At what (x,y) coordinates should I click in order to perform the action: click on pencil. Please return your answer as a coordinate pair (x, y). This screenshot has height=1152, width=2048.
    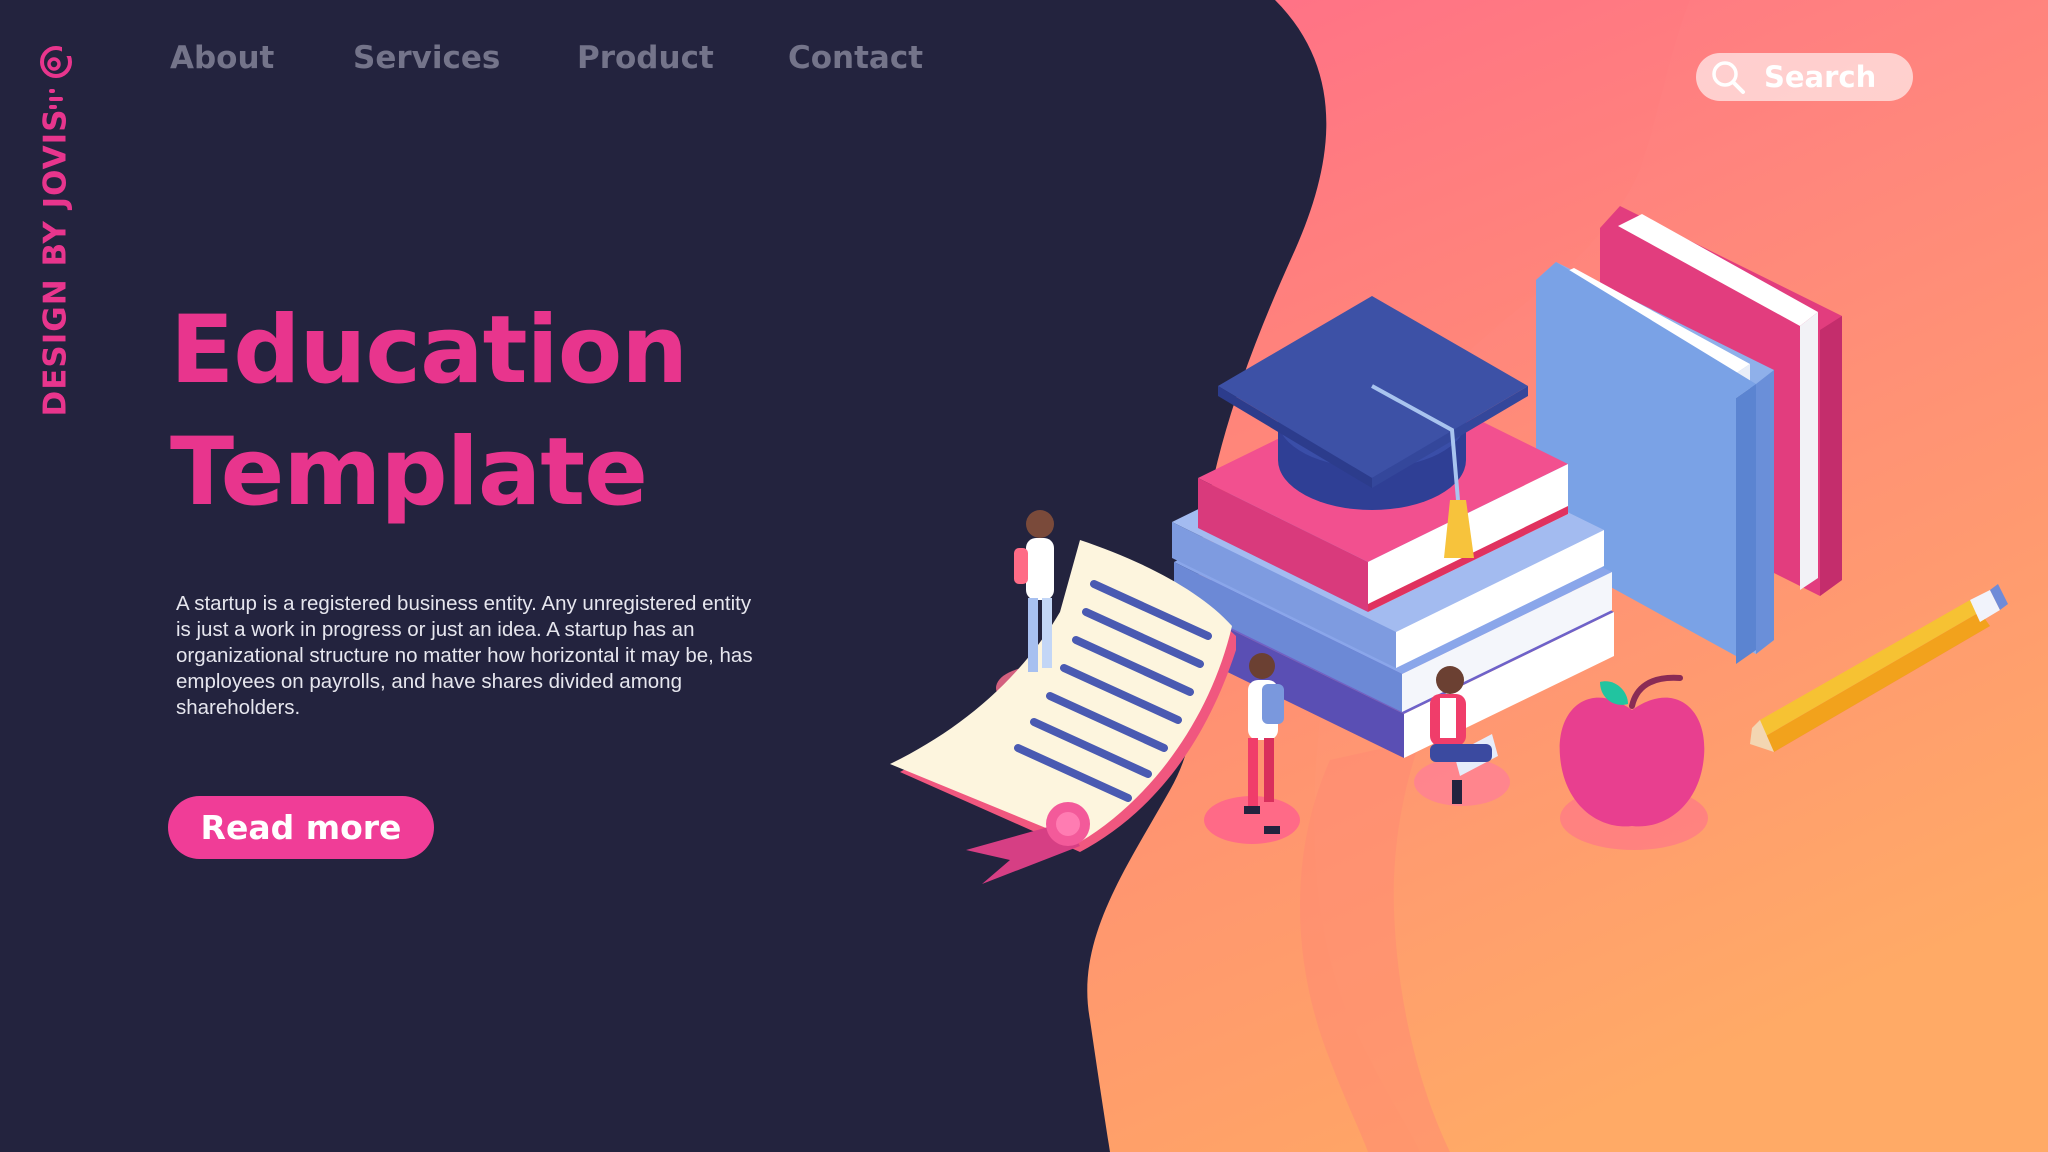
    Looking at the image, I should click on (1879, 668).